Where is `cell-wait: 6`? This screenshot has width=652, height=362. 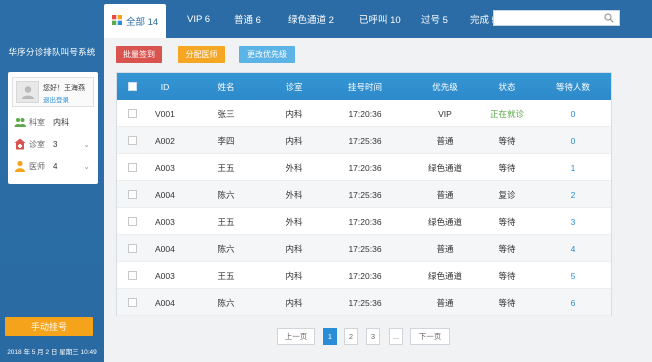
cell-wait: 6 is located at coordinates (573, 302).